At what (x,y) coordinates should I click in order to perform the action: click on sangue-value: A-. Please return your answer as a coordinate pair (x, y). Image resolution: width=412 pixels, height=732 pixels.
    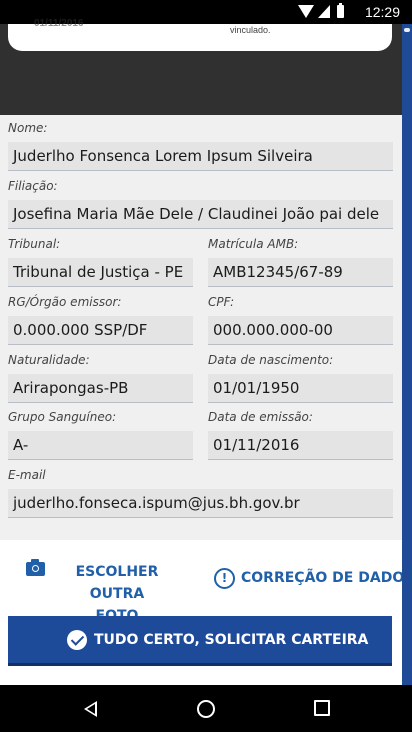
    Looking at the image, I should click on (100, 445).